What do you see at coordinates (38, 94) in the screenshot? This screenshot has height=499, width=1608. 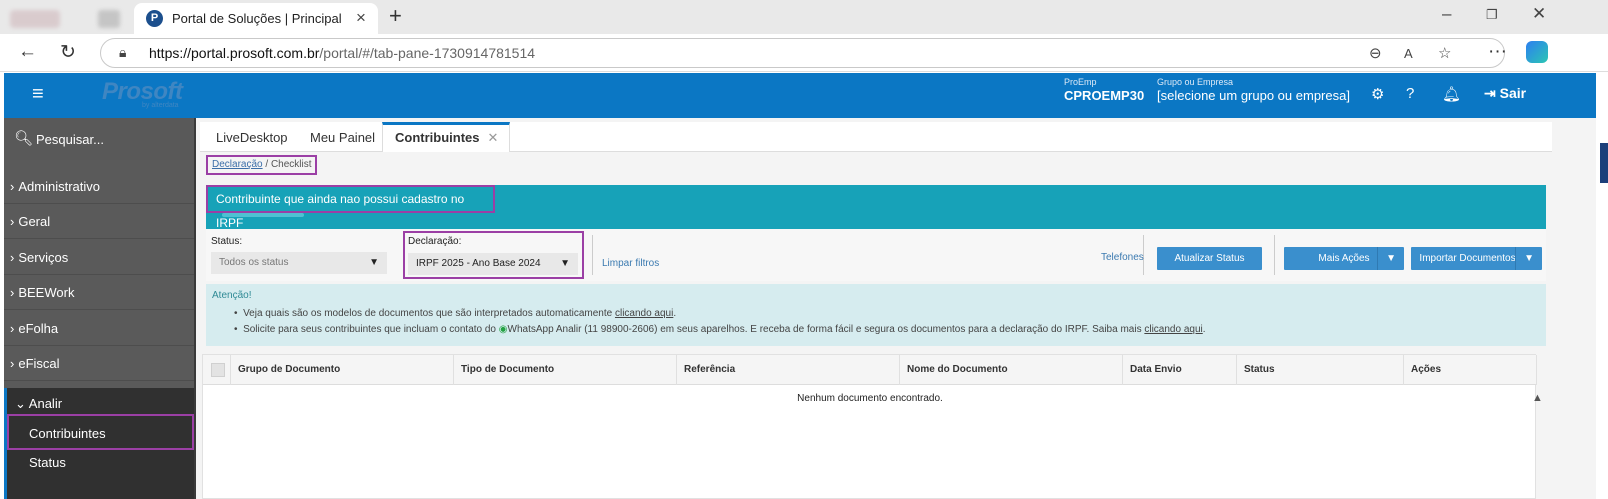 I see `hamburger-icon: ≡` at bounding box center [38, 94].